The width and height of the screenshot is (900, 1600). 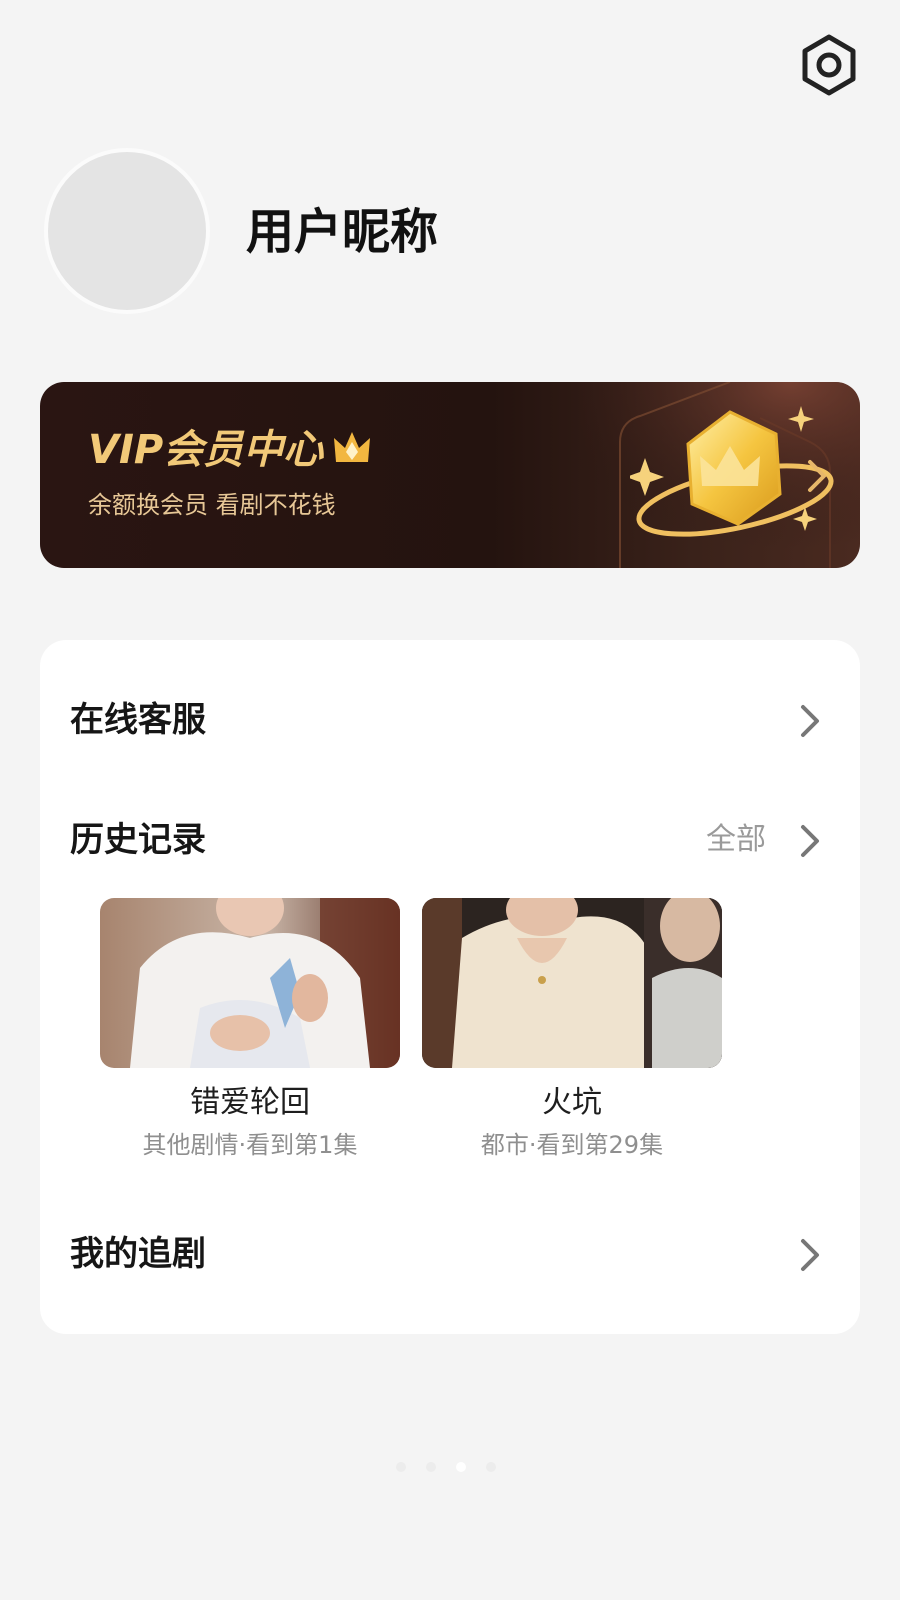 What do you see at coordinates (250, 1145) in the screenshot?
I see `drama-progress: 其他剧情·看到第1集` at bounding box center [250, 1145].